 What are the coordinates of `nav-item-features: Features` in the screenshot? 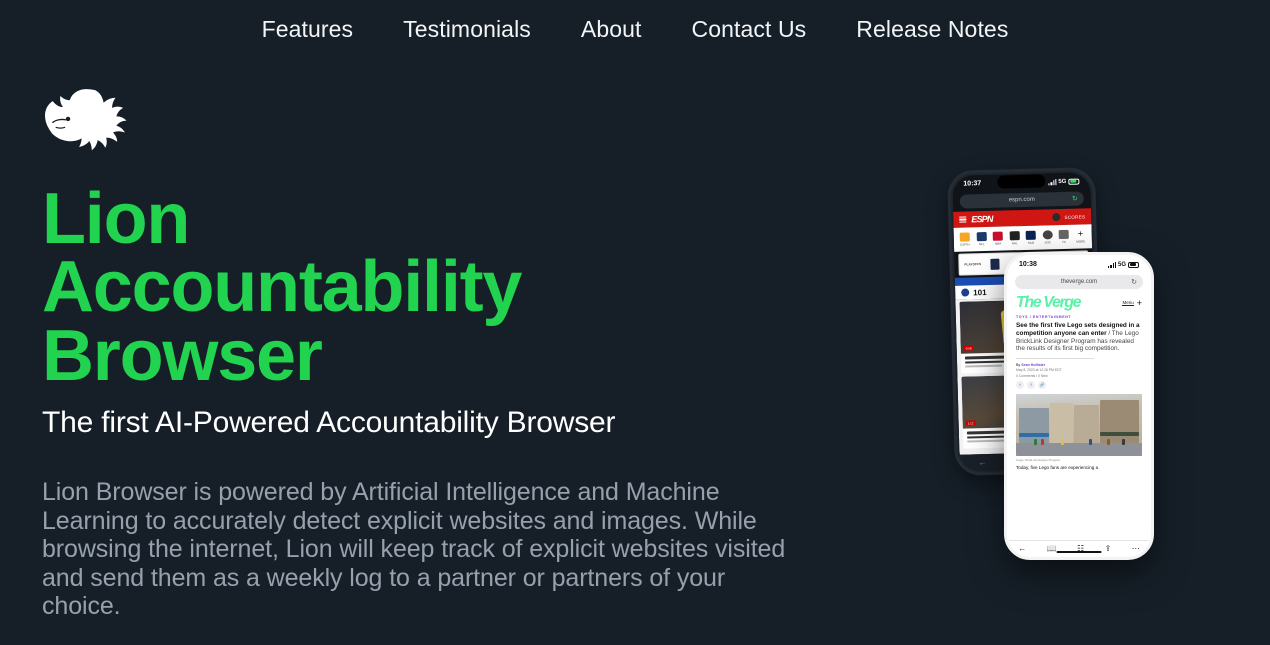 It's located at (308, 29).